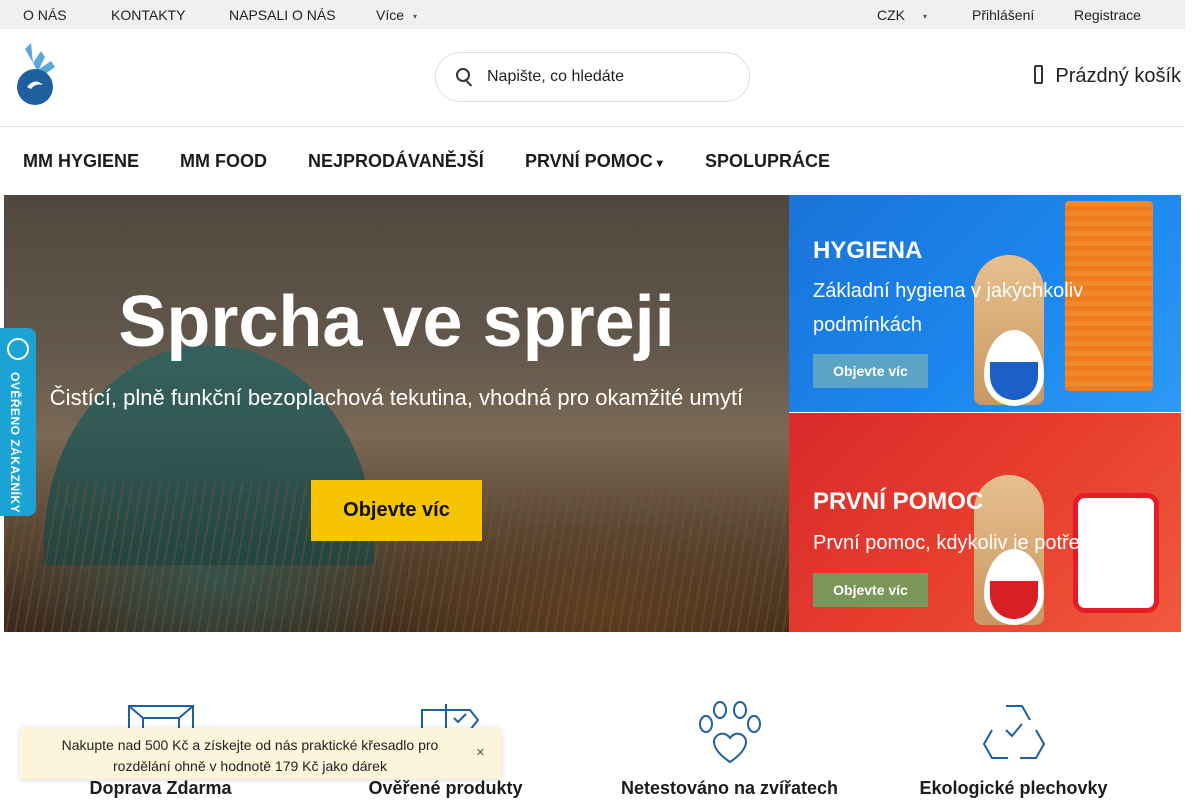  What do you see at coordinates (480, 752) in the screenshot?
I see `close-icon: ✕` at bounding box center [480, 752].